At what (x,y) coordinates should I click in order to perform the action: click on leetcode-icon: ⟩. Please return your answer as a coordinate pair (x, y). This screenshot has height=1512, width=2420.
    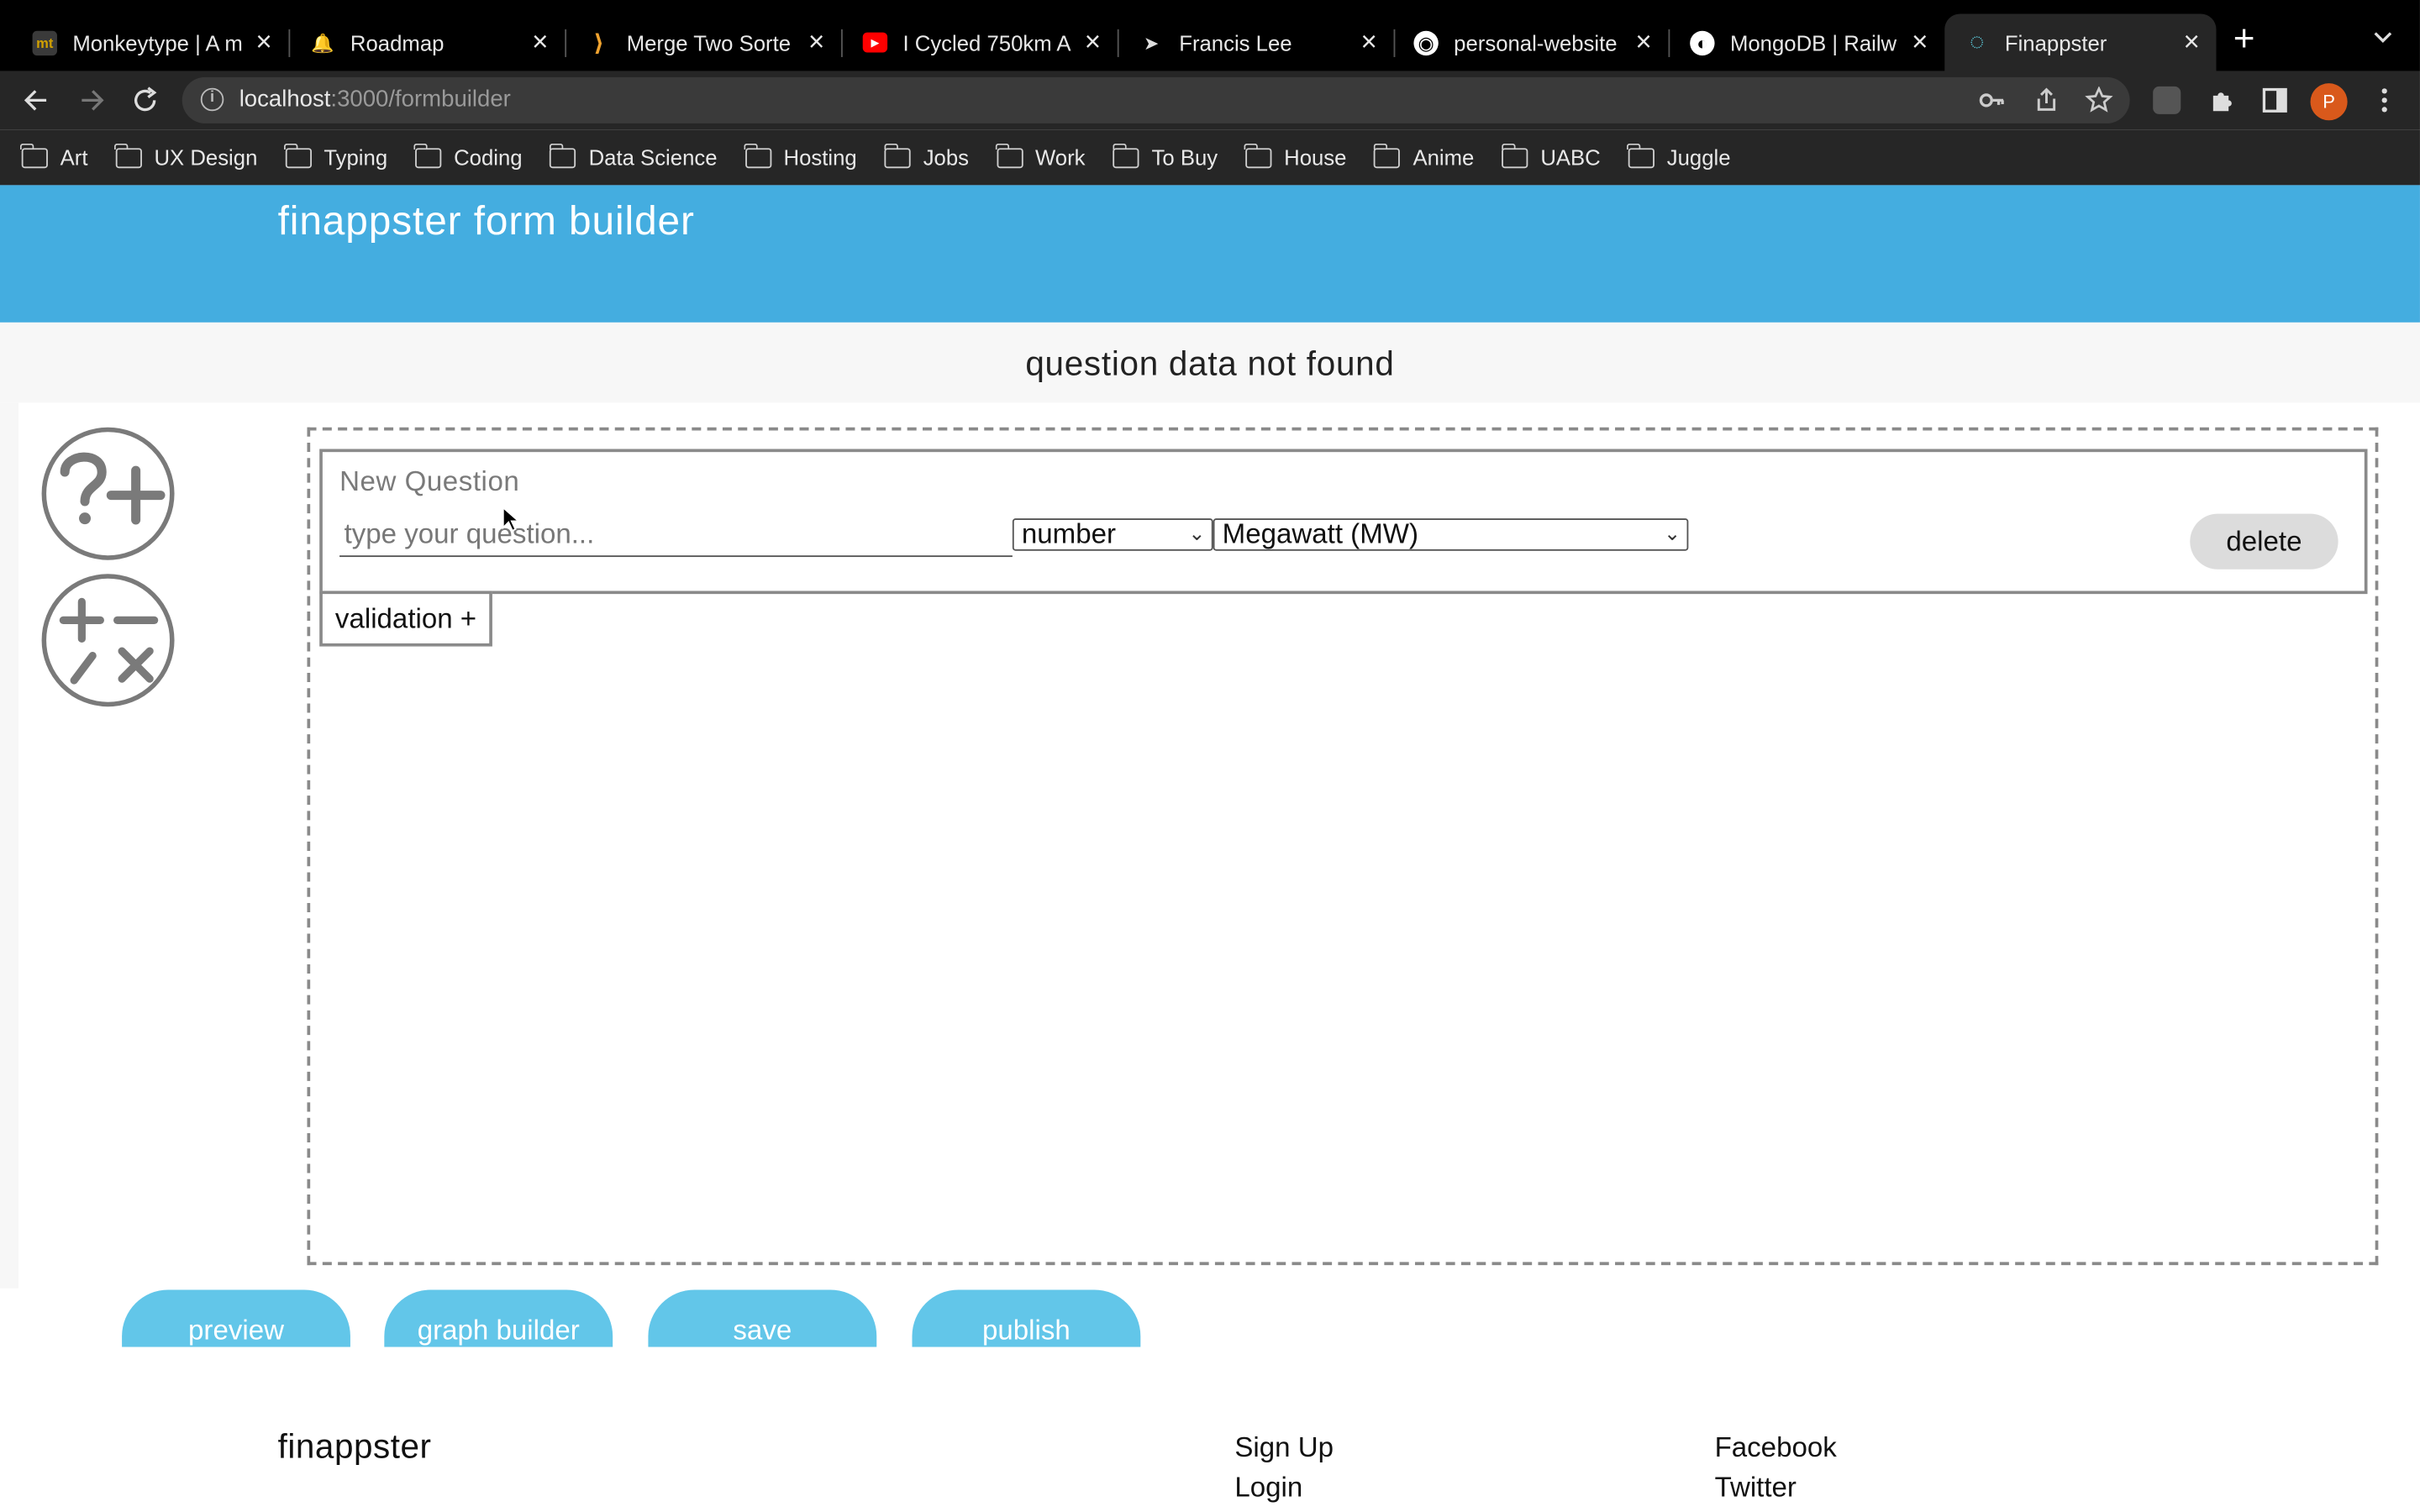
    Looking at the image, I should click on (598, 43).